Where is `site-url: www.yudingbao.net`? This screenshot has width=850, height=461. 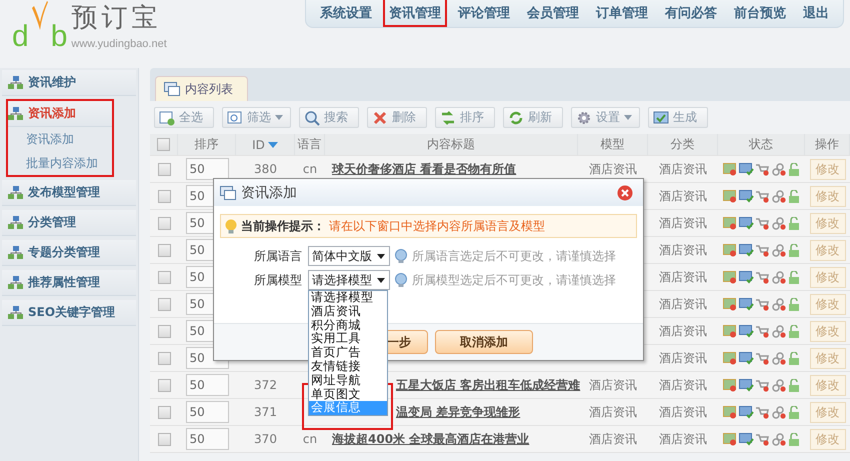 site-url: www.yudingbao.net is located at coordinates (119, 44).